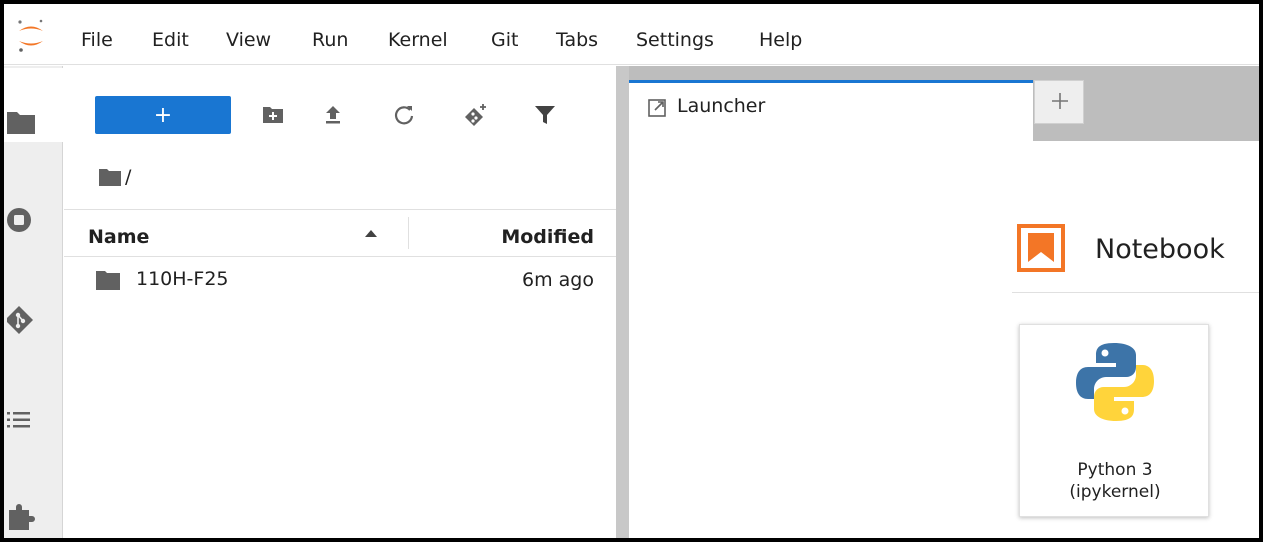  Describe the element at coordinates (21, 220) in the screenshot. I see `running-stop-icon` at that location.